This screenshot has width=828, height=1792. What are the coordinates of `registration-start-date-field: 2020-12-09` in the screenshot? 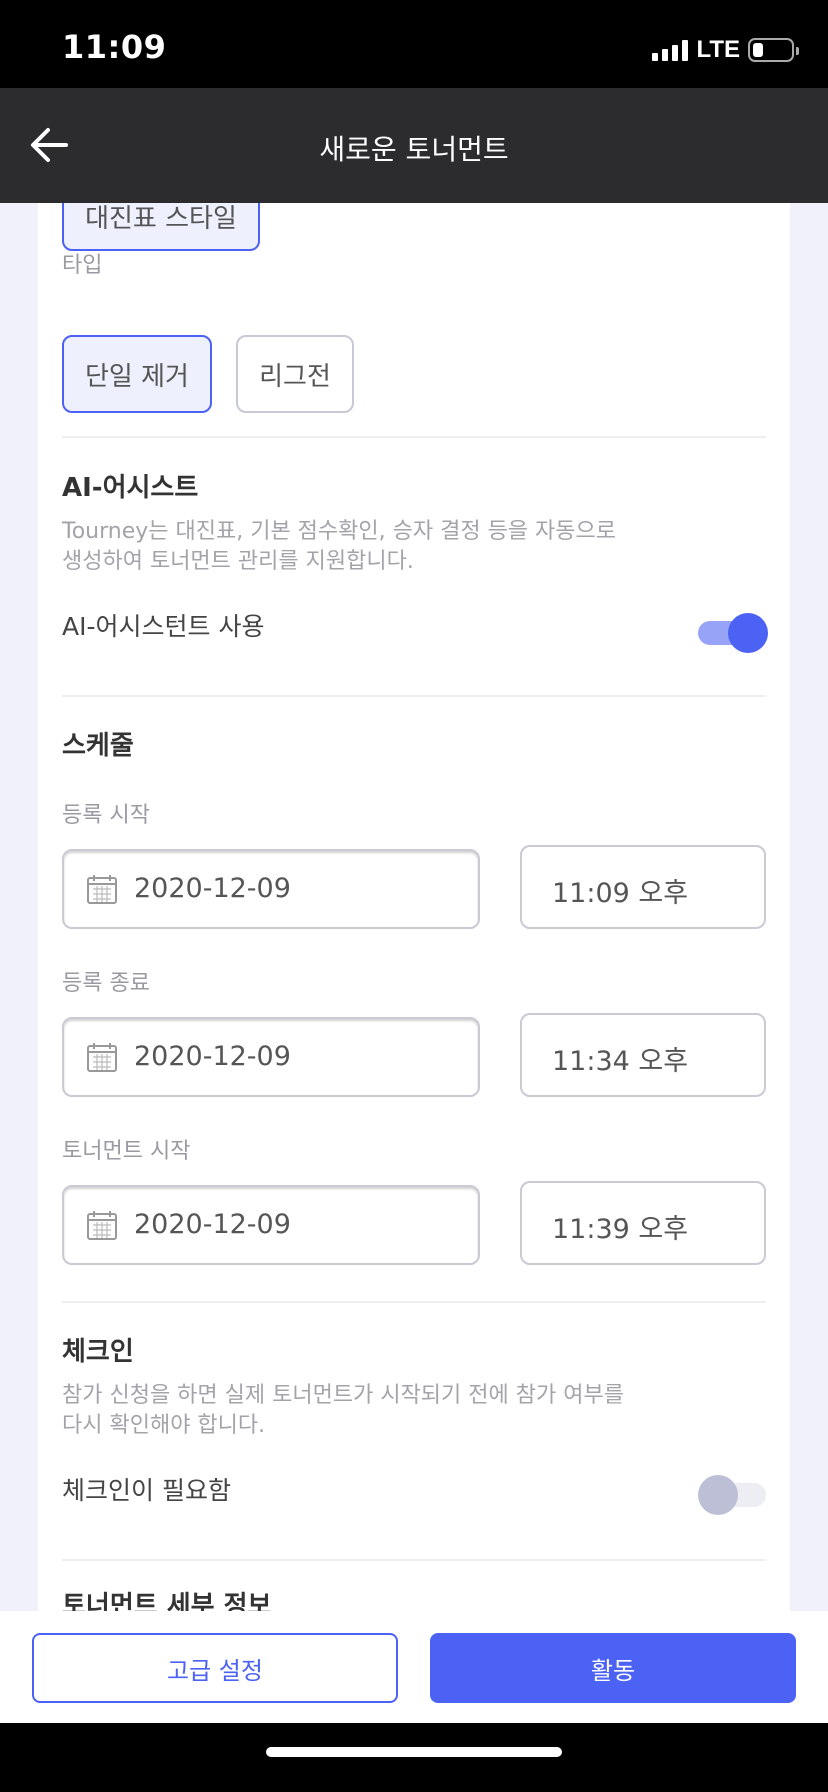 It's located at (271, 889).